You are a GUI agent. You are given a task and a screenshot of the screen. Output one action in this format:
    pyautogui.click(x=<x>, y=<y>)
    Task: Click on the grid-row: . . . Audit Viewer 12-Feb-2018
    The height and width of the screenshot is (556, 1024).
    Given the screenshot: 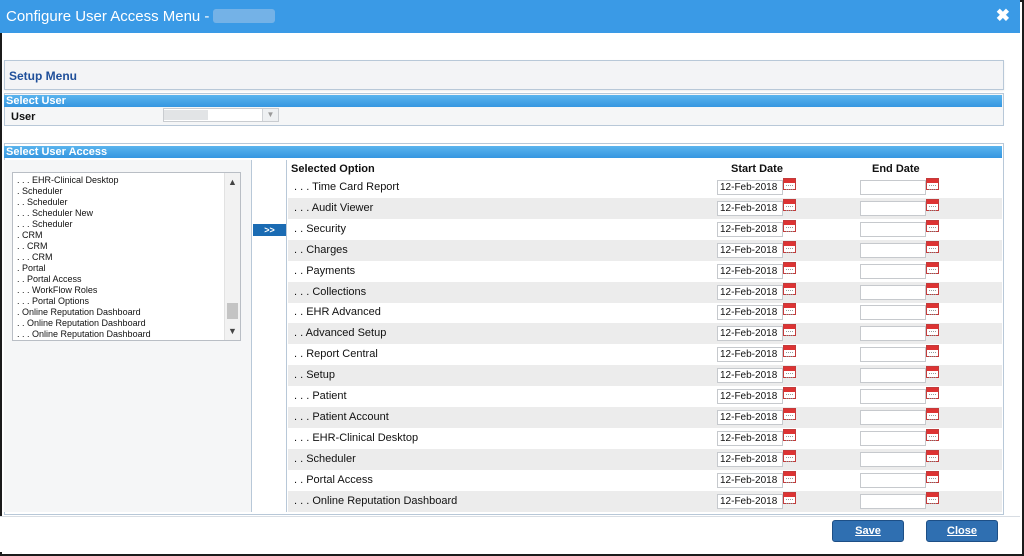 What is the action you would take?
    pyautogui.click(x=645, y=208)
    